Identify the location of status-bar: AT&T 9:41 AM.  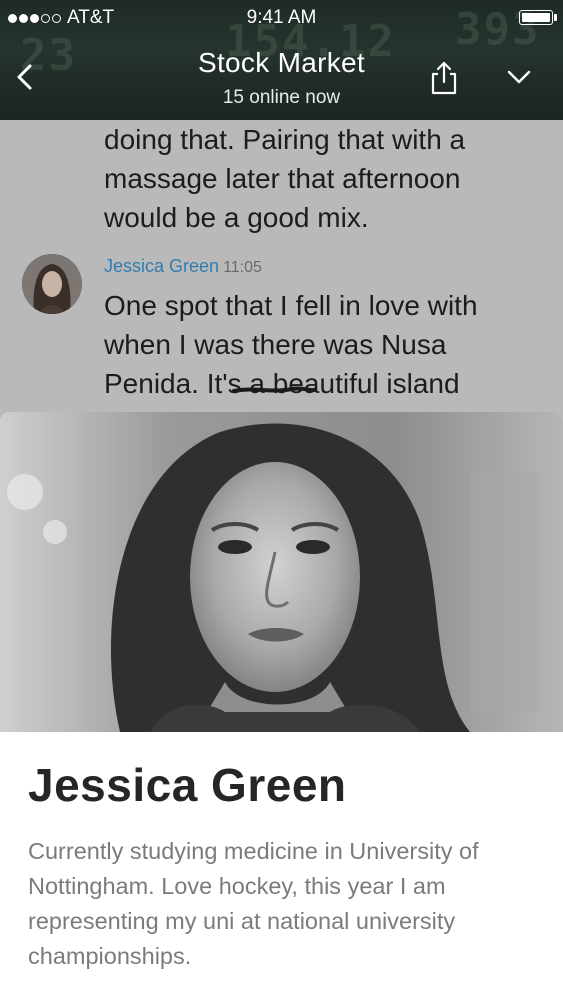
(281, 18).